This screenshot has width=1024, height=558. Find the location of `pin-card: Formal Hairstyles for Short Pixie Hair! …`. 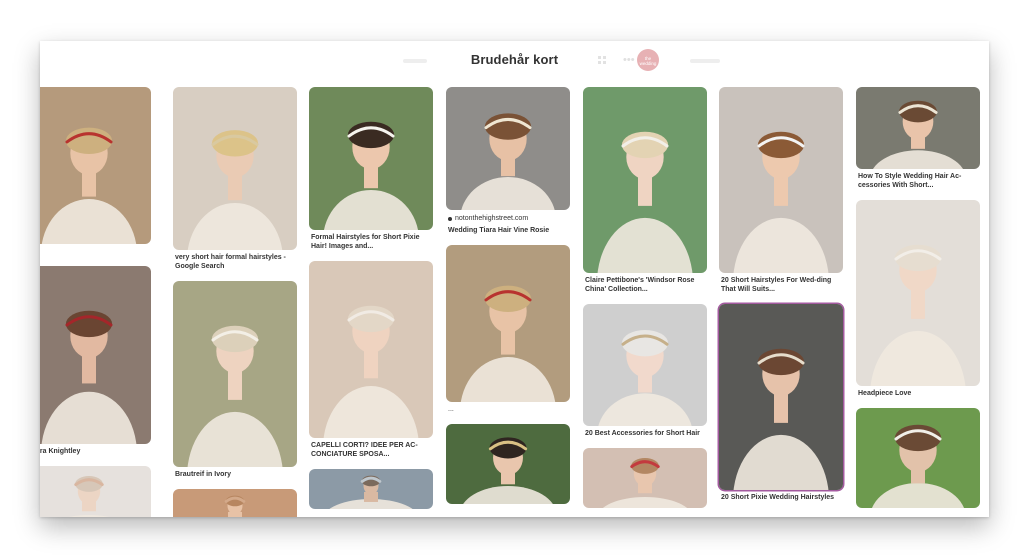

pin-card: Formal Hairstyles for Short Pixie Hair! … is located at coordinates (371, 169).